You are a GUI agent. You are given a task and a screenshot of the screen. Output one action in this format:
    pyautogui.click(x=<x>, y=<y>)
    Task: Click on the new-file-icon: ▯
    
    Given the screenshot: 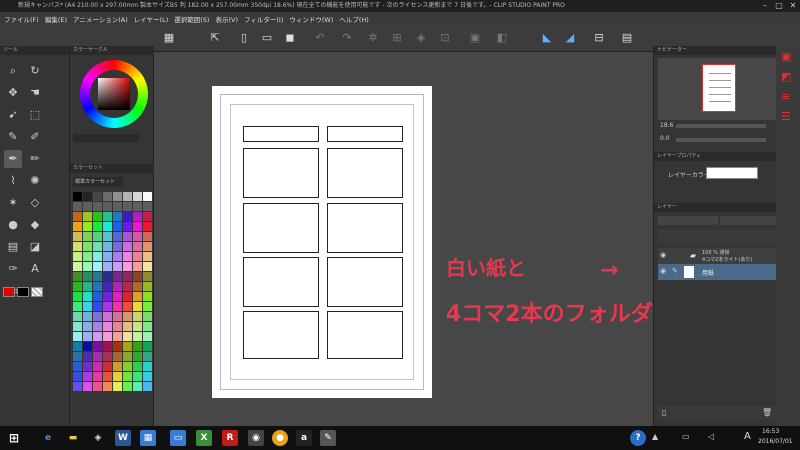 What is the action you would take?
    pyautogui.click(x=244, y=38)
    